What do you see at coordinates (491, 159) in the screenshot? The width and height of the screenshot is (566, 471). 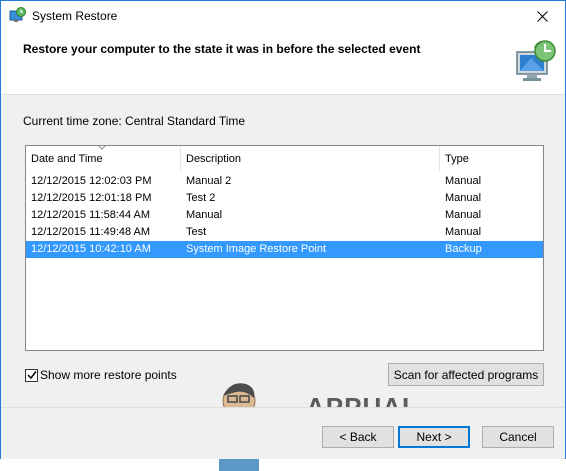 I see `column-header-type: Type` at bounding box center [491, 159].